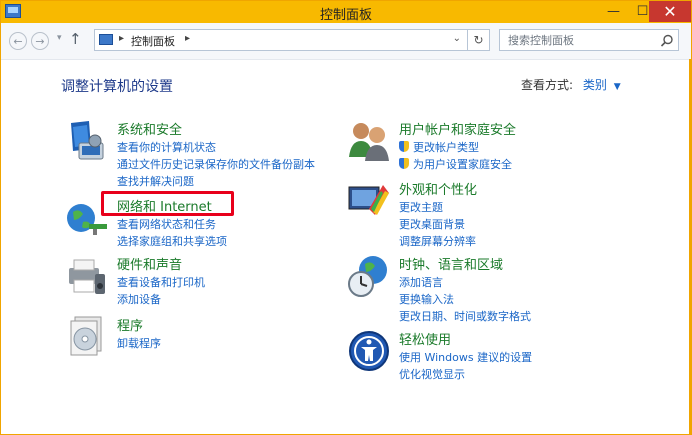 Image resolution: width=692 pixels, height=435 pixels. I want to click on link-change-theme: 更改主题, so click(437, 207).